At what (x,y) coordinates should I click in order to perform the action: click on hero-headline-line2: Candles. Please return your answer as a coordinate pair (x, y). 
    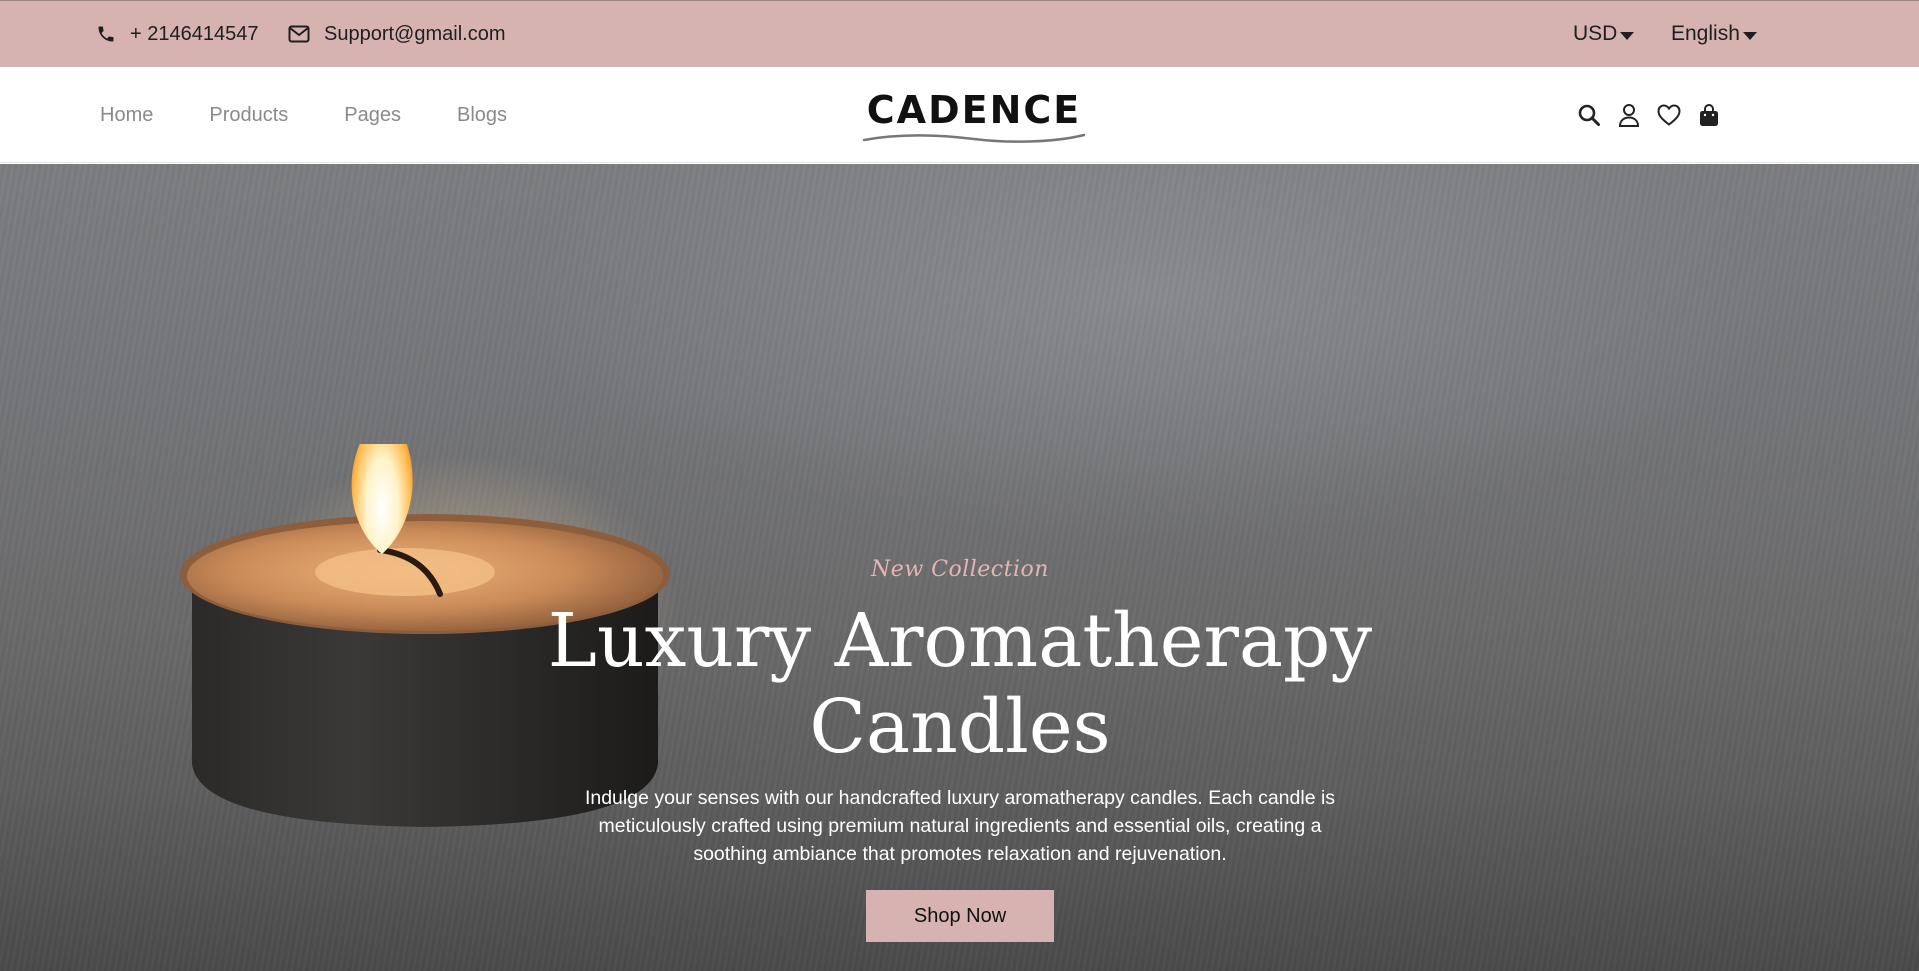
    Looking at the image, I should click on (960, 727).